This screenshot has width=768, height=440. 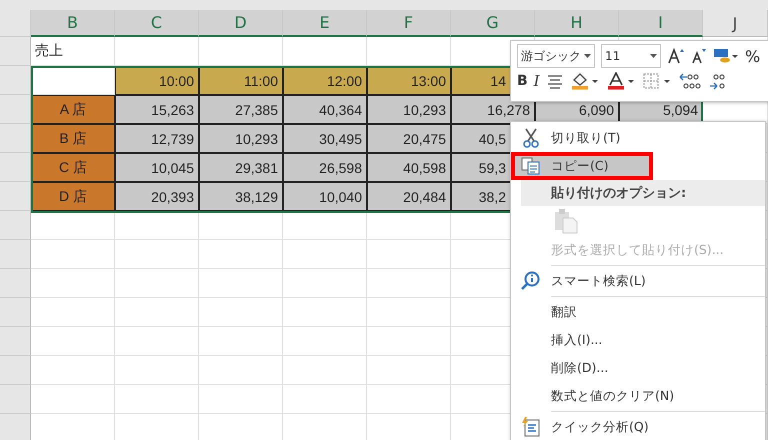 I want to click on percent-button: %, so click(x=752, y=56).